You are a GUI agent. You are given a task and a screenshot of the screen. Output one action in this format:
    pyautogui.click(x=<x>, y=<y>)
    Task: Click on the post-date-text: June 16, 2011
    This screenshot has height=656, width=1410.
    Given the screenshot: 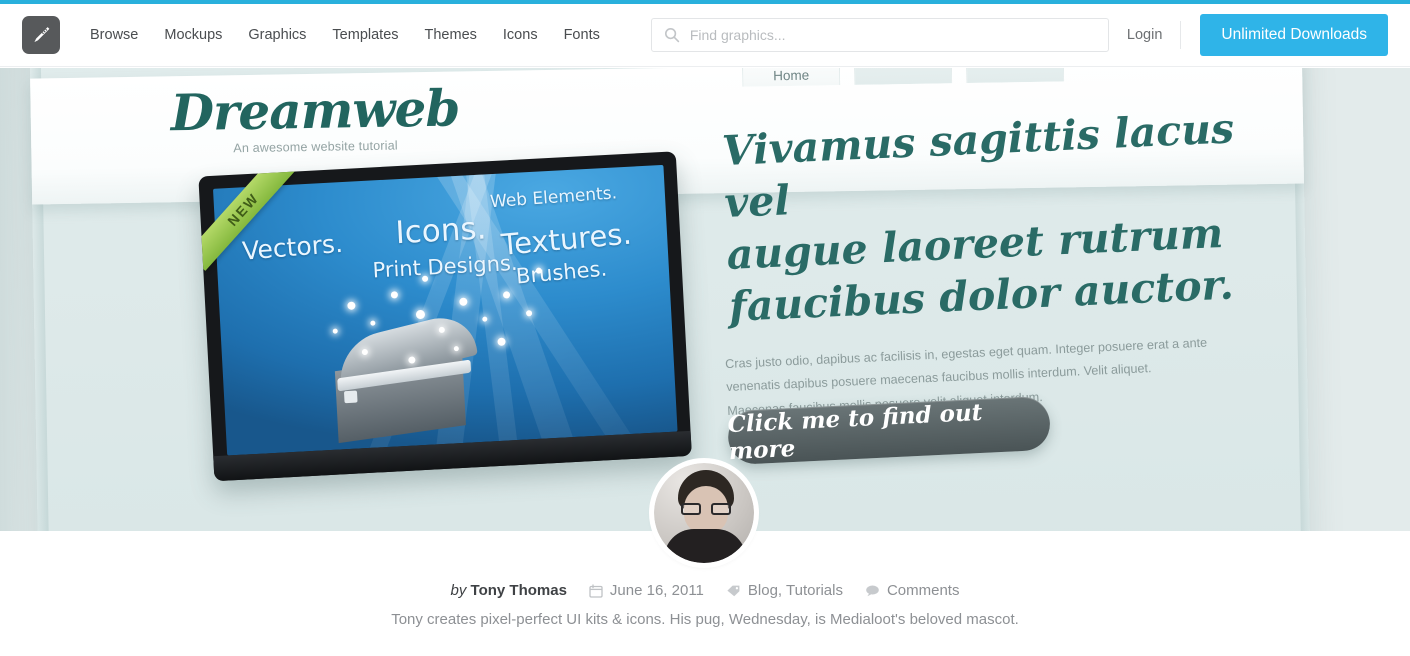 What is the action you would take?
    pyautogui.click(x=656, y=590)
    